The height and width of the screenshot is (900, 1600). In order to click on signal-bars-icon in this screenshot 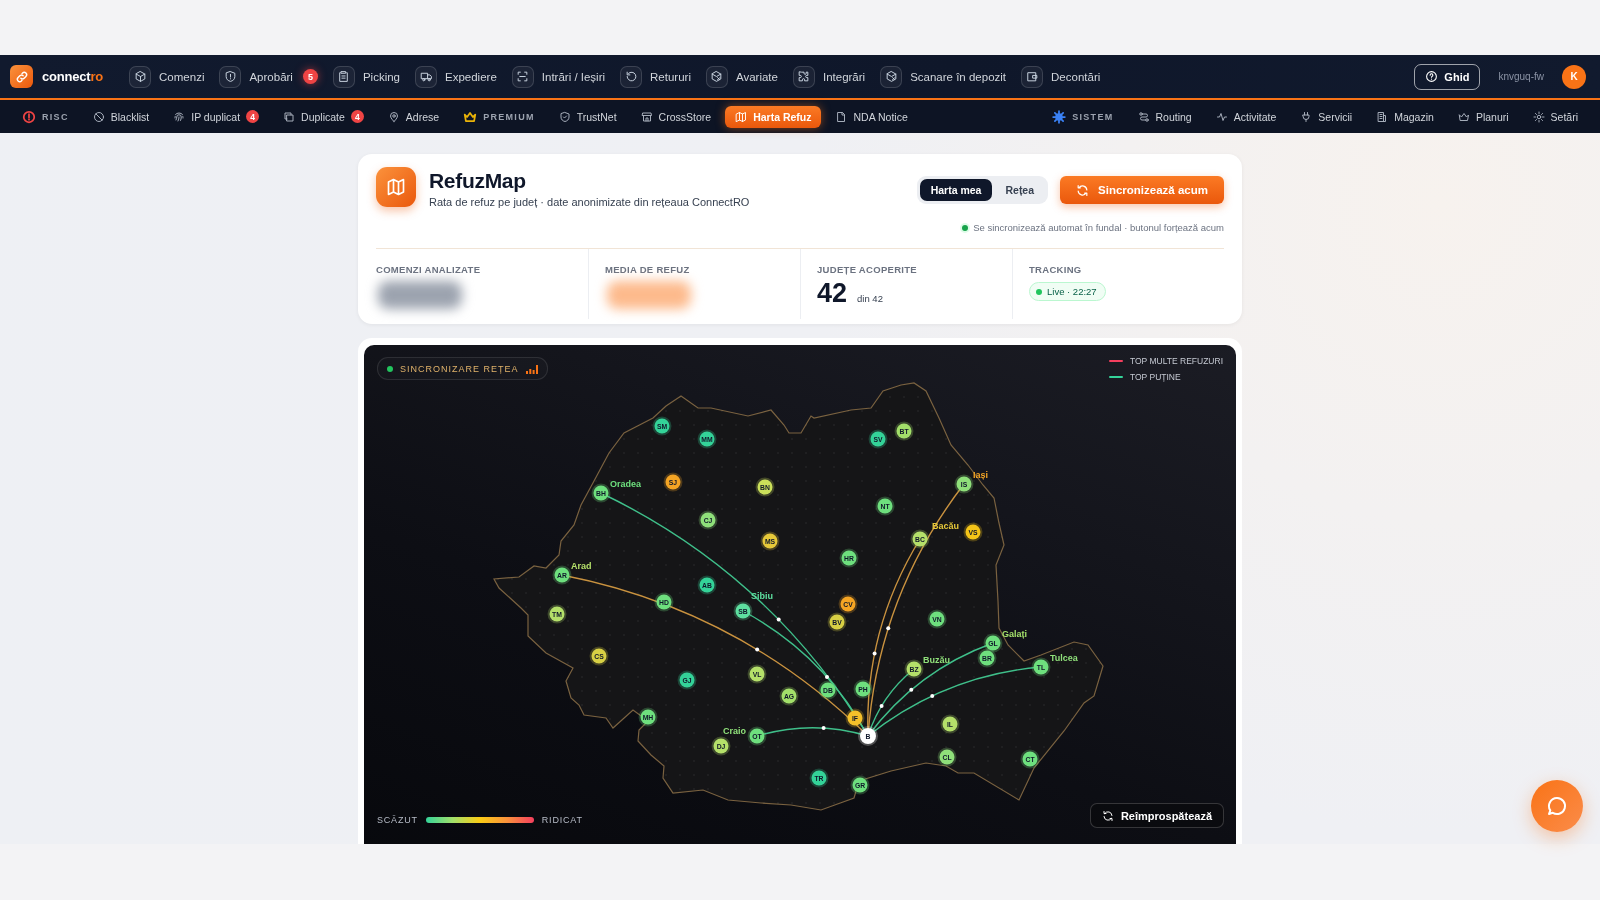, I will do `click(531, 368)`.